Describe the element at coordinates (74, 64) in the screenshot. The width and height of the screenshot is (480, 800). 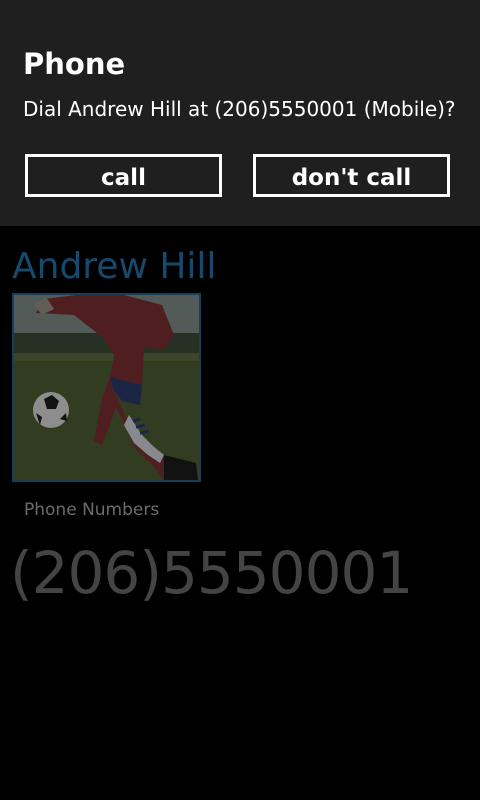
I see `dialog-title: Phone` at that location.